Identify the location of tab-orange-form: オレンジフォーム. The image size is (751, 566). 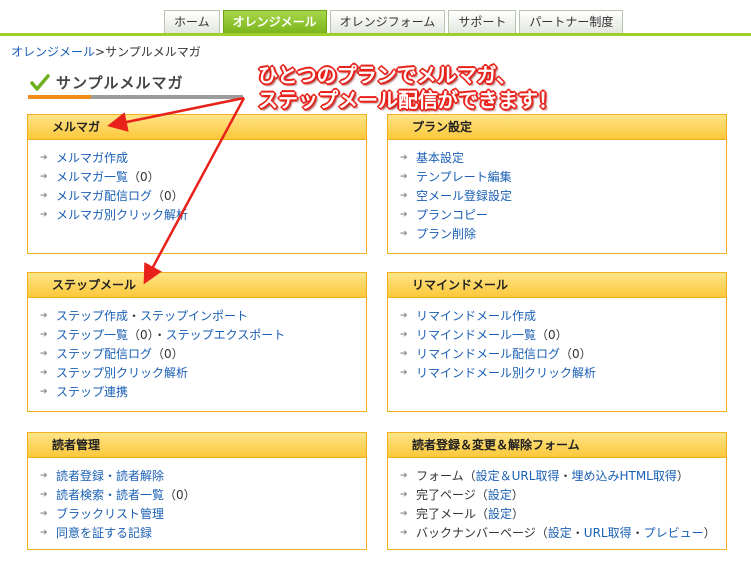
(387, 21).